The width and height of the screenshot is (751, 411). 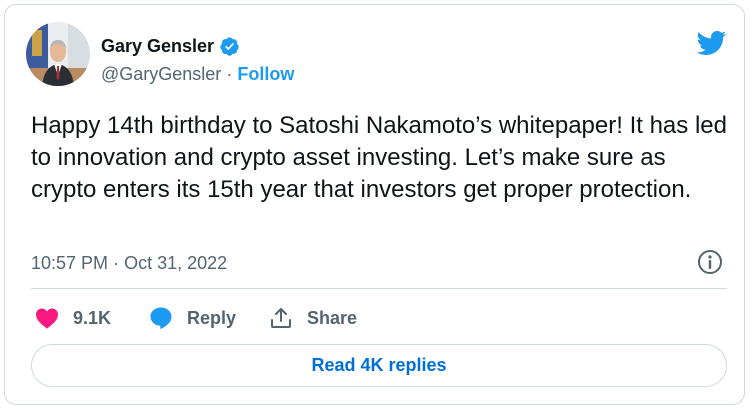 I want to click on read-replies-label: Read 4K replies, so click(x=379, y=365).